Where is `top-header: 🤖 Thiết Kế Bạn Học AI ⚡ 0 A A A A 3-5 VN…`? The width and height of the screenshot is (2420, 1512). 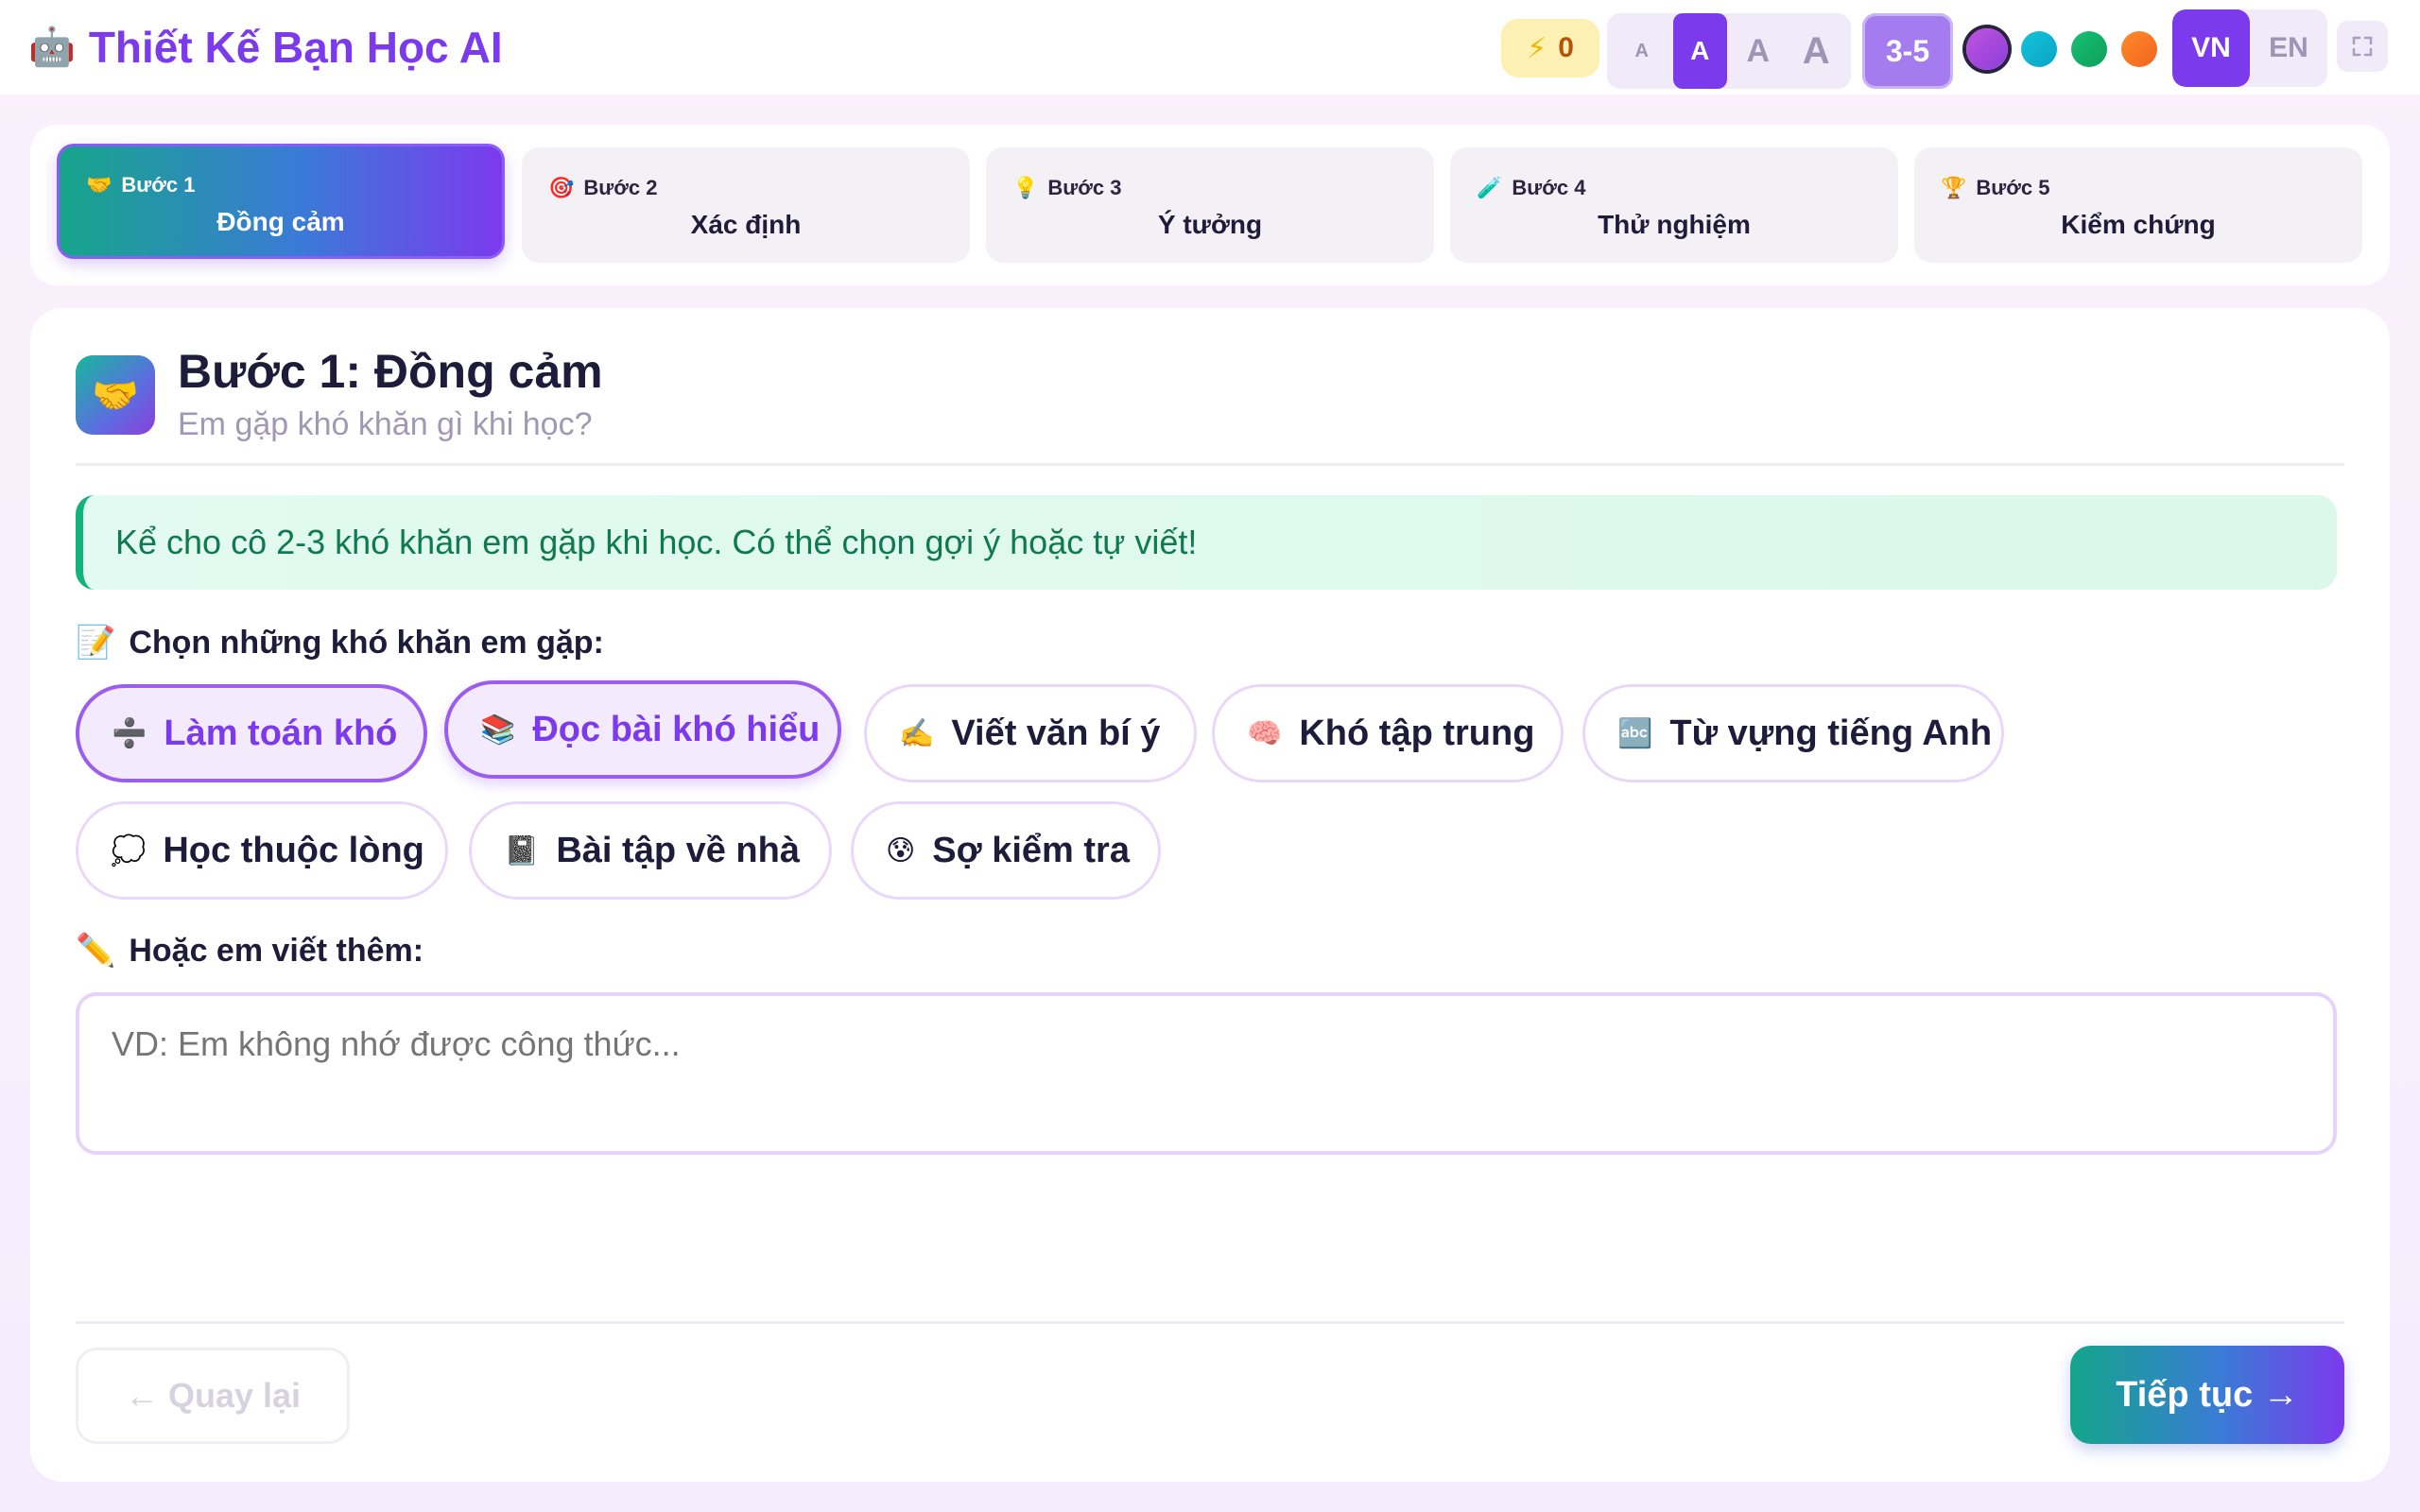
top-header: 🤖 Thiết Kế Bạn Học AI ⚡ 0 A A A A 3-5 VN… is located at coordinates (1210, 47).